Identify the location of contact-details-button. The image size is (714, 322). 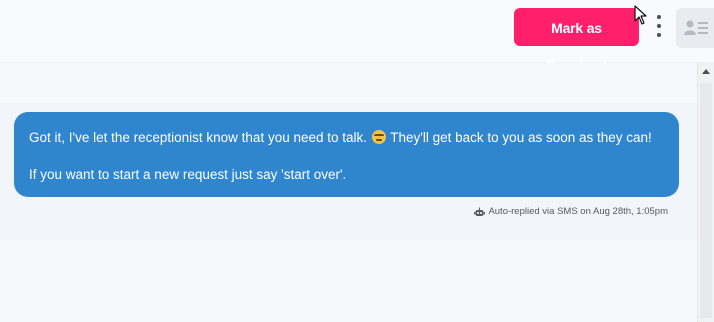
(695, 28).